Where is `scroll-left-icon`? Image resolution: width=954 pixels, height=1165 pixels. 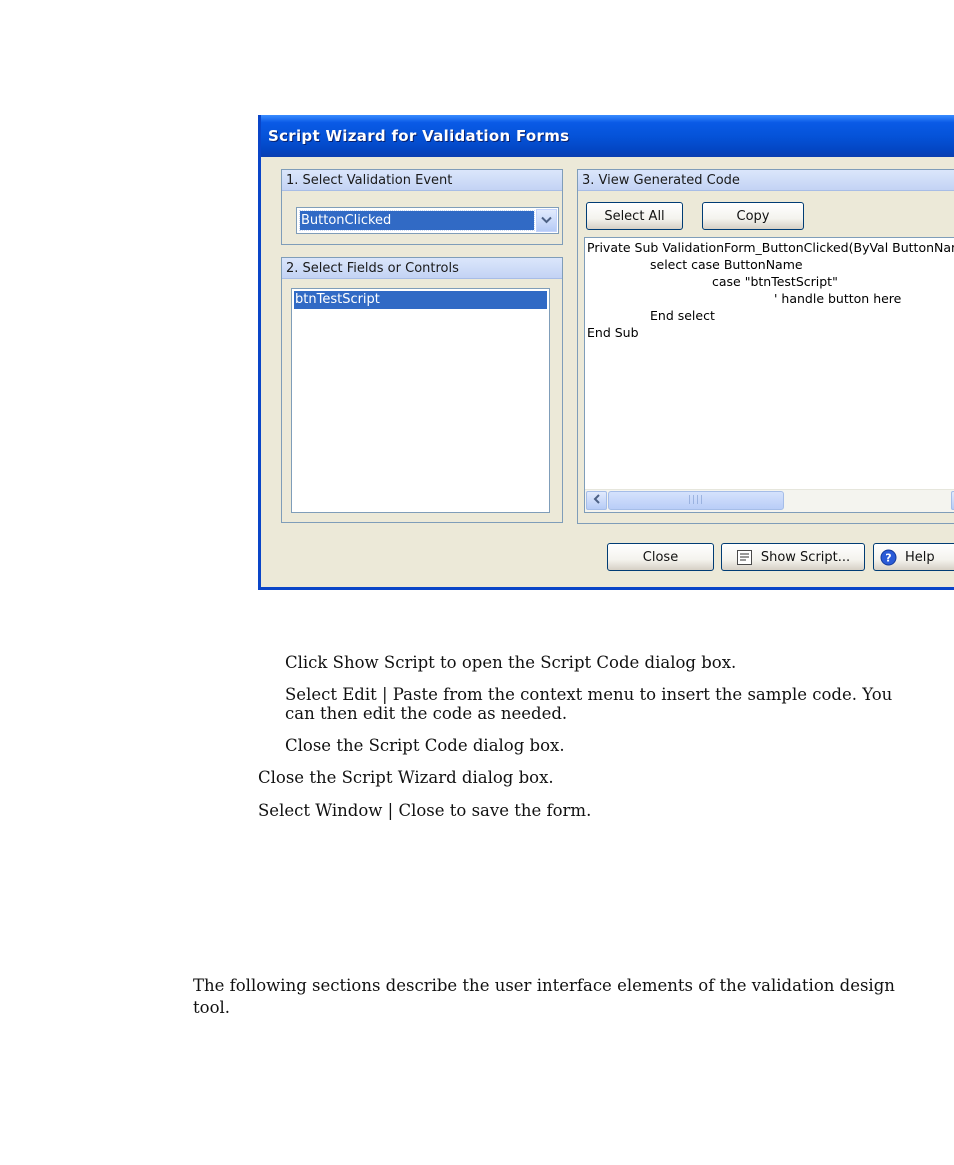 scroll-left-icon is located at coordinates (596, 500).